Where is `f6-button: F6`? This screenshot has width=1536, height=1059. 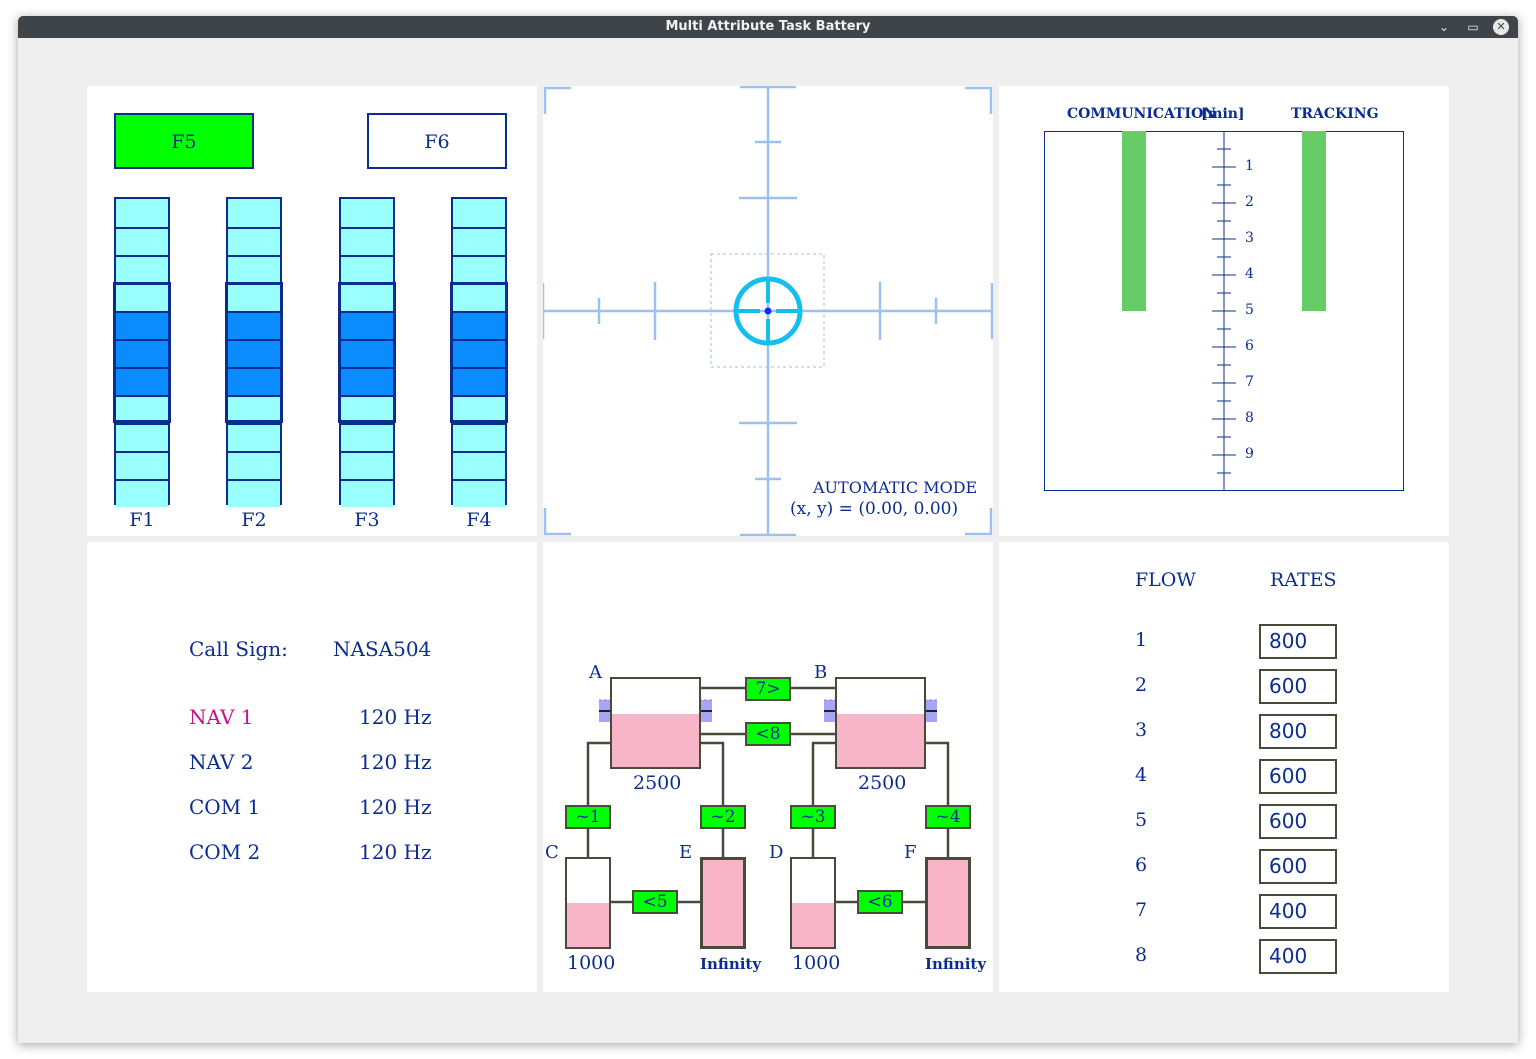
f6-button: F6 is located at coordinates (437, 141).